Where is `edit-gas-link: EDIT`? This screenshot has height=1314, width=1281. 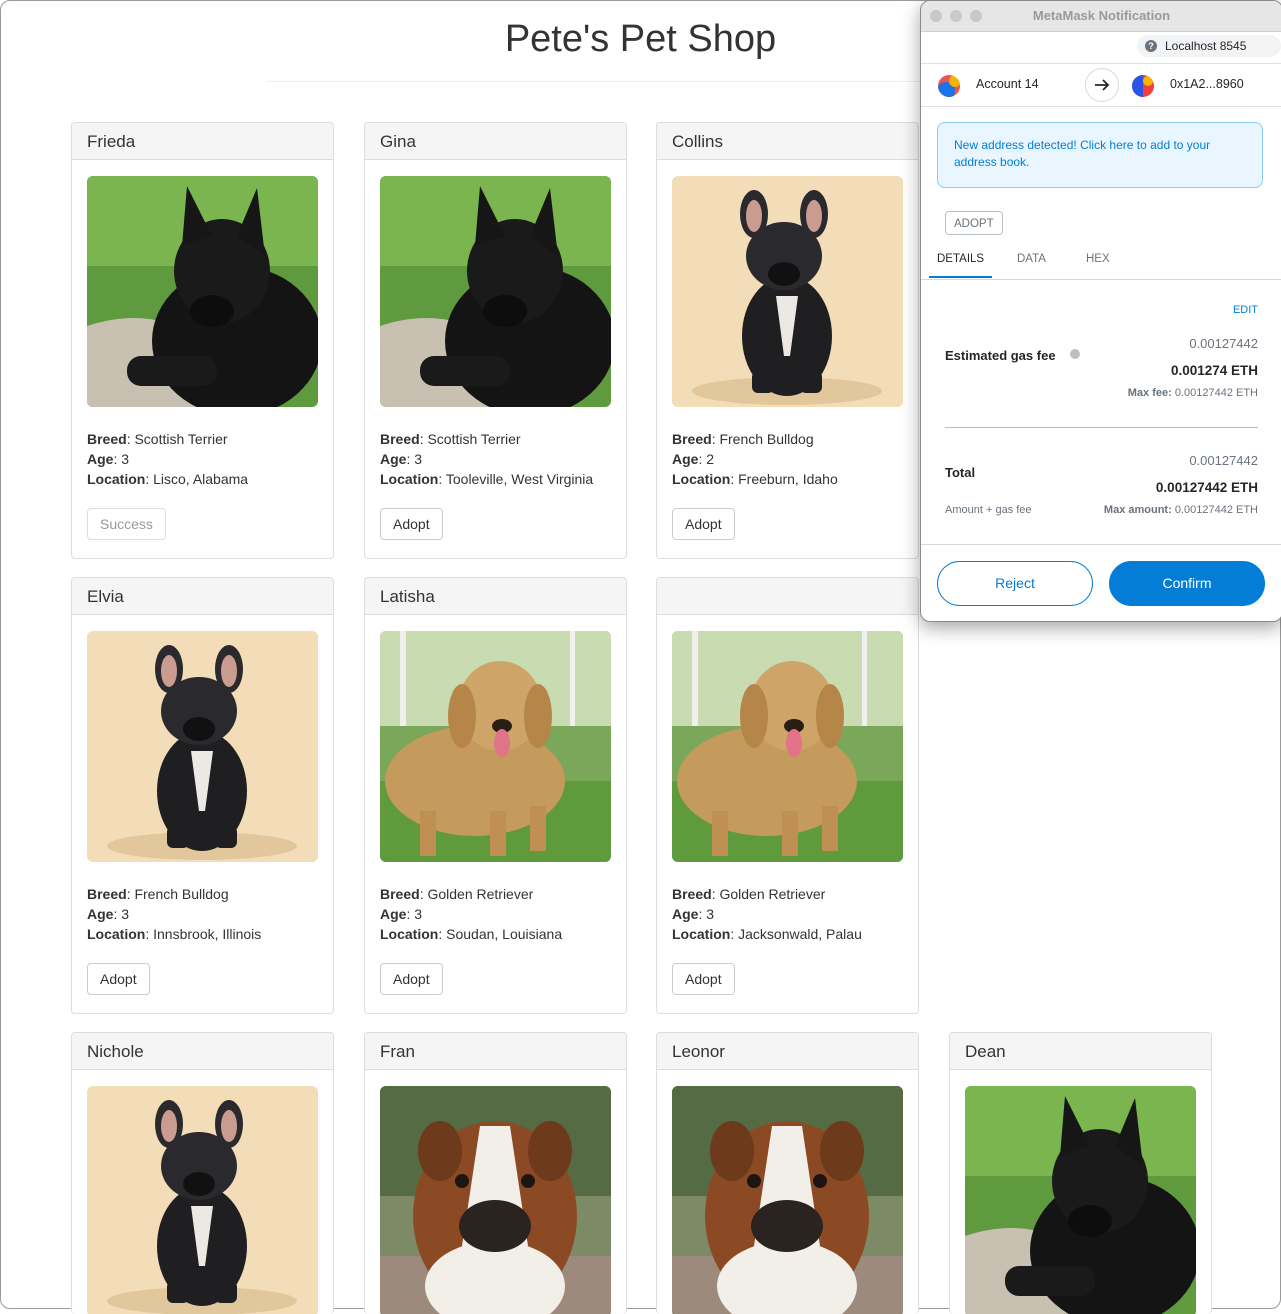 edit-gas-link: EDIT is located at coordinates (1245, 310).